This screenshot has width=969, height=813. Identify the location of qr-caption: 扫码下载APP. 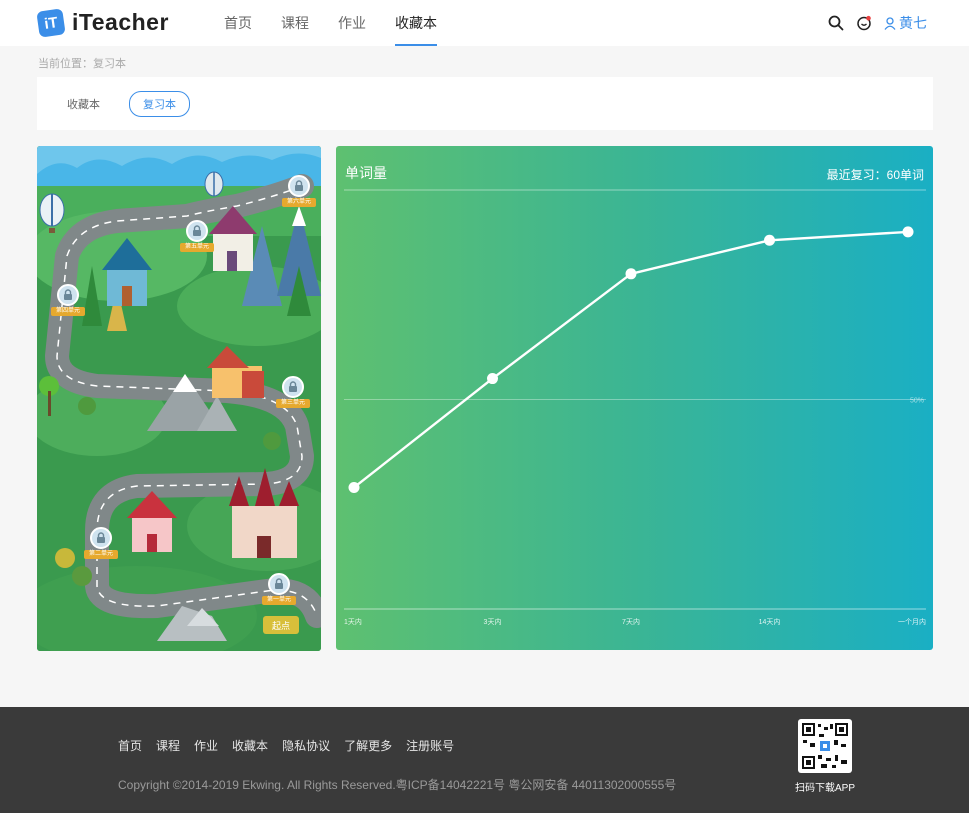
(824, 788).